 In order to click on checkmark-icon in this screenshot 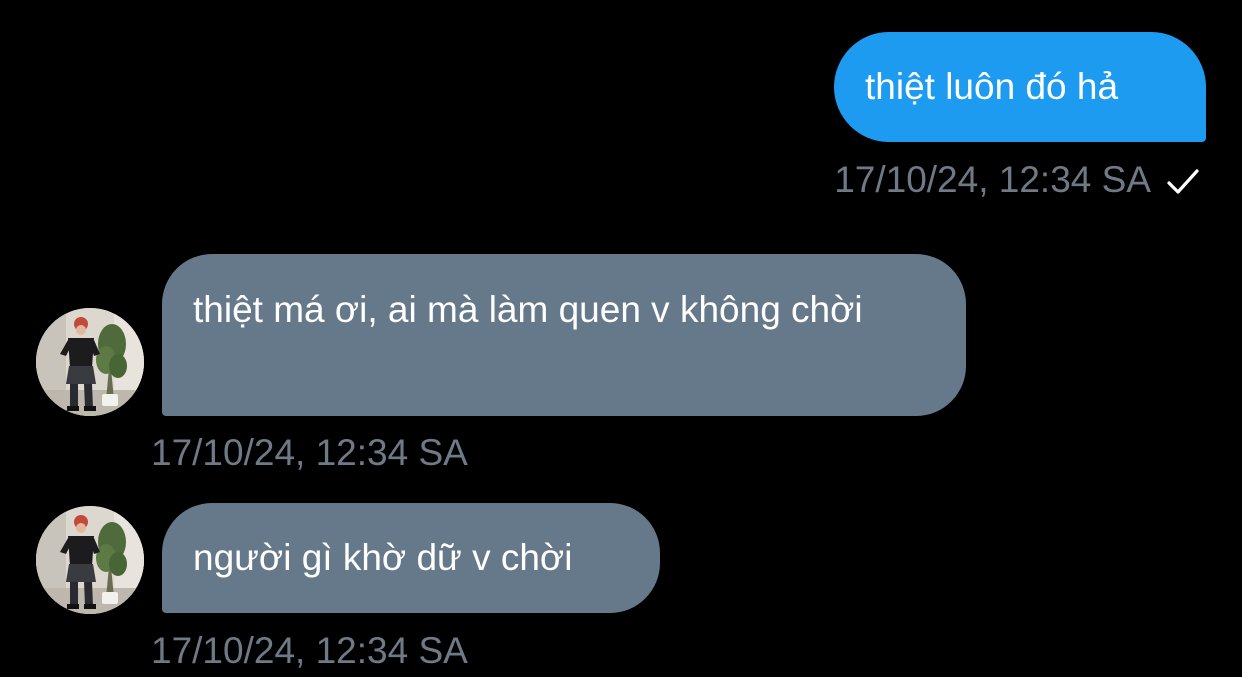, I will do `click(1183, 181)`.